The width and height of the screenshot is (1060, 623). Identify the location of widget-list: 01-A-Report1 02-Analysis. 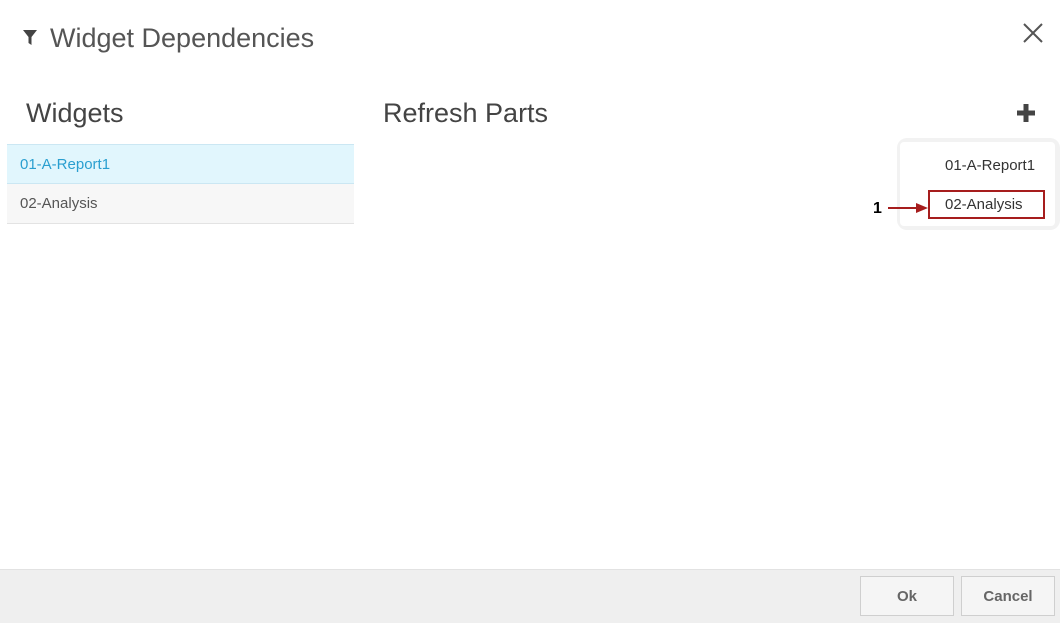
(180, 184).